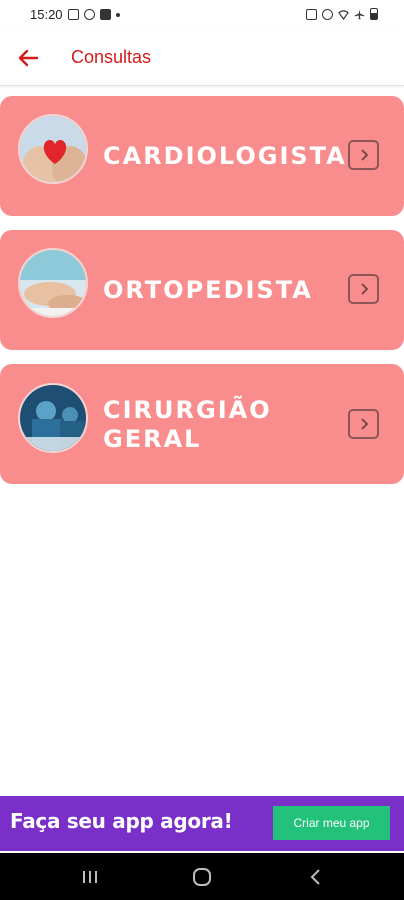 This screenshot has width=404, height=900. I want to click on alarm-icon, so click(327, 14).